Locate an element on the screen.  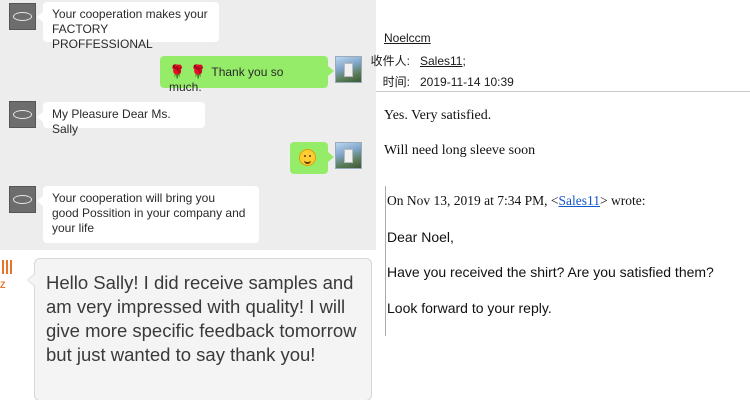
chat-message-outgoing is located at coordinates (312, 158).